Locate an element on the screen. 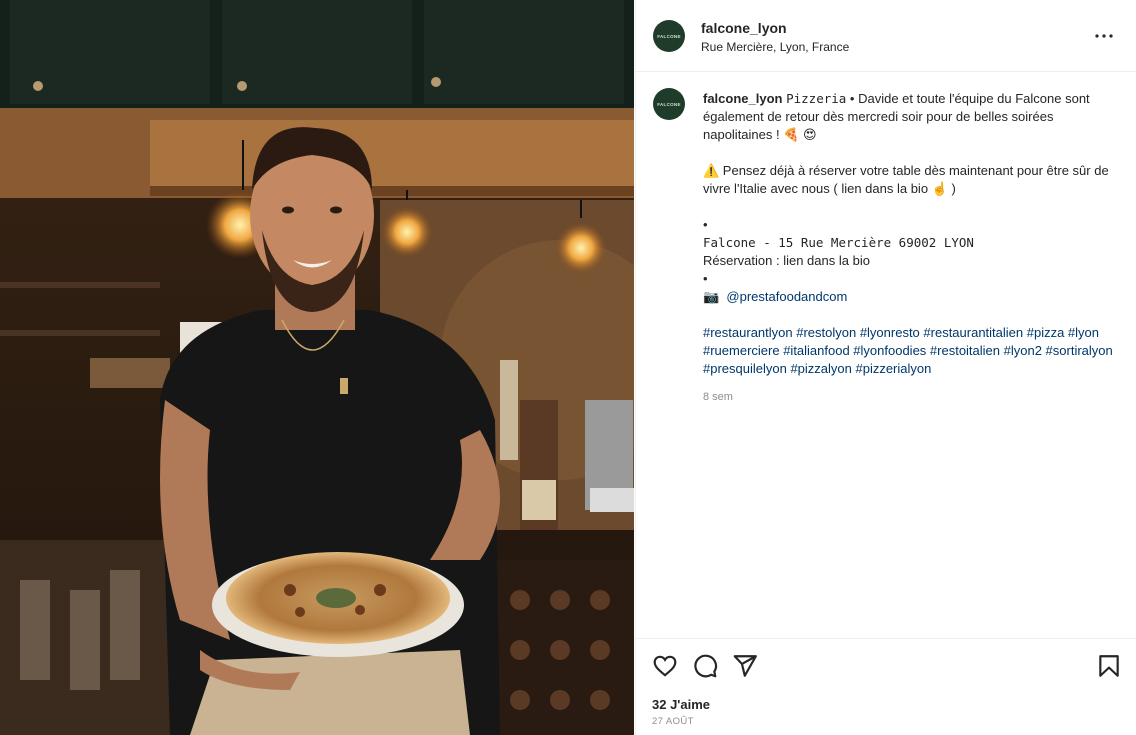 Image resolution: width=1136 pixels, height=735 pixels. comment-icon is located at coordinates (705, 666).